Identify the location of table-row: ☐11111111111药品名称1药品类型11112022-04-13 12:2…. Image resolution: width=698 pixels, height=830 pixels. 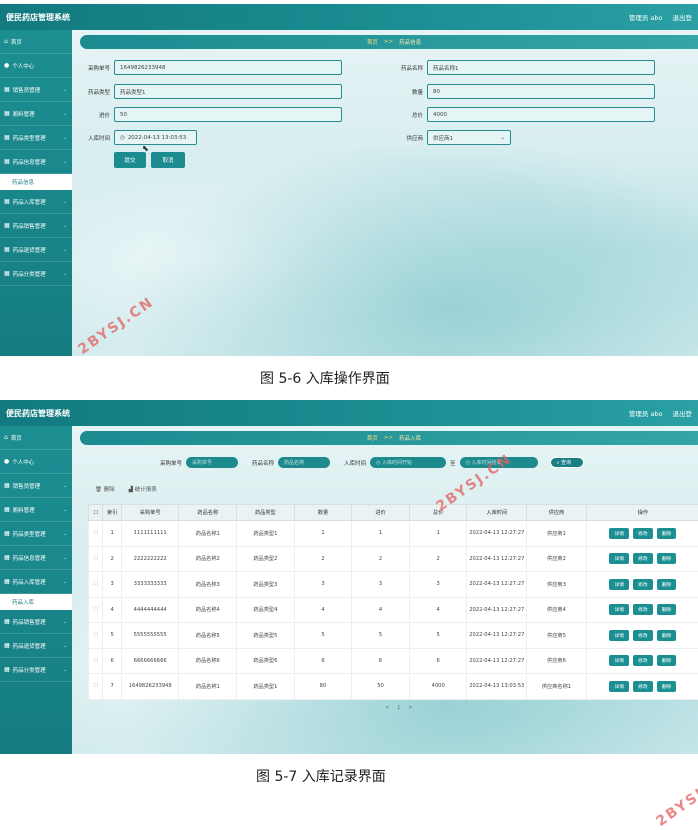
(393, 534).